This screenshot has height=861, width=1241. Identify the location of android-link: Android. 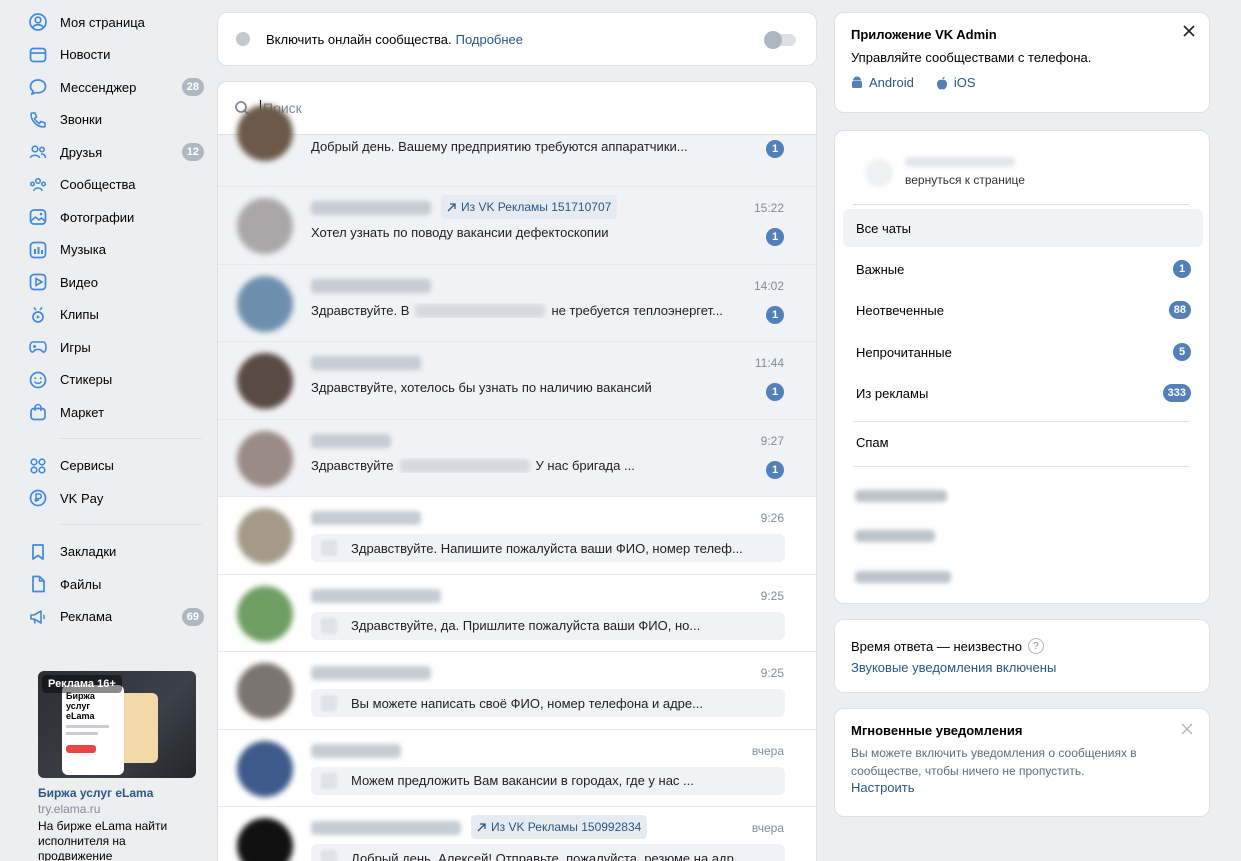
(882, 82).